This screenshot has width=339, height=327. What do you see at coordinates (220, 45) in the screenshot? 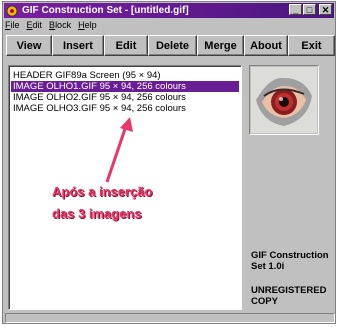
I see `merge-button: Merge` at bounding box center [220, 45].